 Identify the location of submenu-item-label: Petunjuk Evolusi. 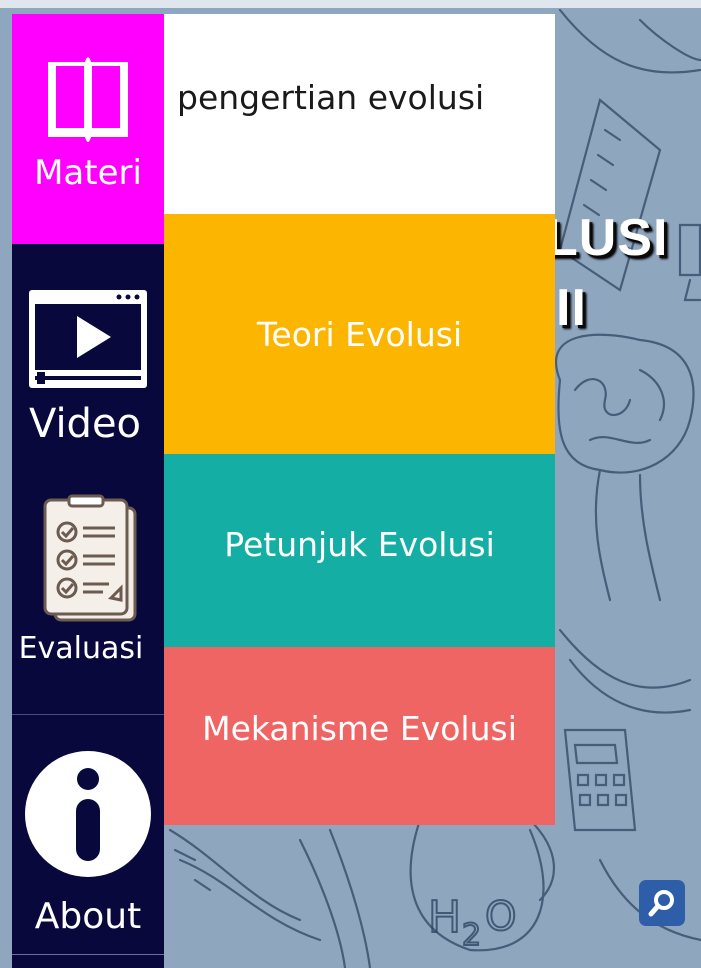
(359, 544).